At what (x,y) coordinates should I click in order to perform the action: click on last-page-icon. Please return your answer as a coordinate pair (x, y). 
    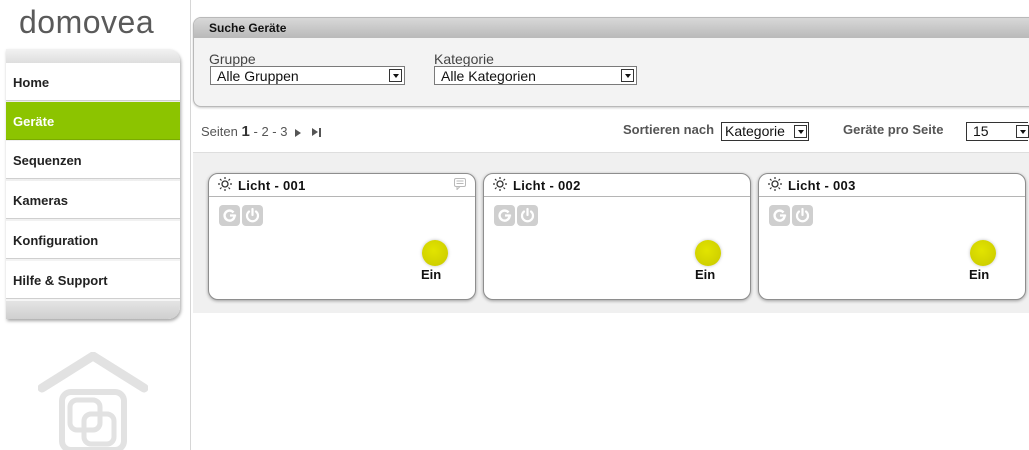
    Looking at the image, I should click on (316, 133).